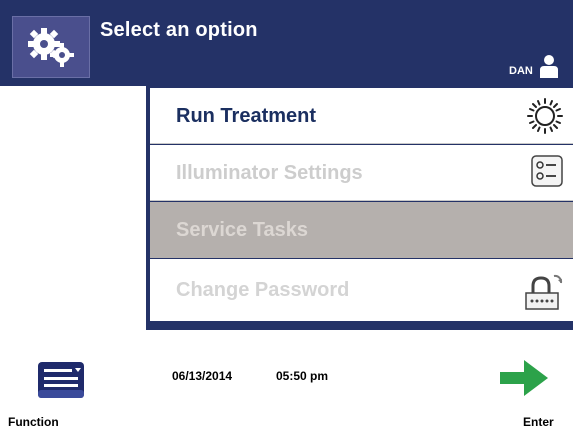 This screenshot has height=434, width=573. I want to click on menu-item-run-treatment: Run Treatment, so click(361, 116).